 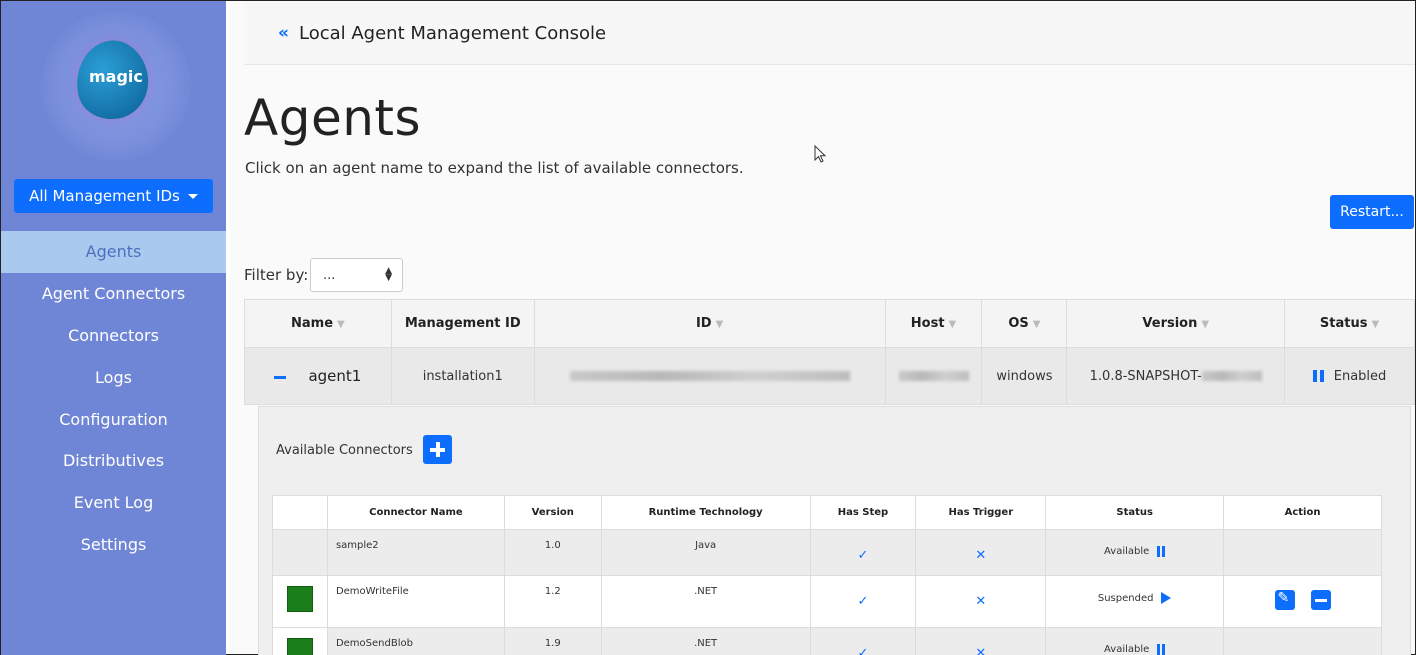 What do you see at coordinates (104, 196) in the screenshot?
I see `management-ids-label: All Management IDs` at bounding box center [104, 196].